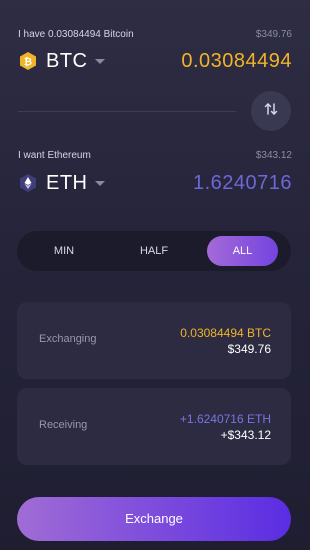 This screenshot has width=320, height=550. I want to click on from-currency-selector: ₿ BTC, so click(61, 61).